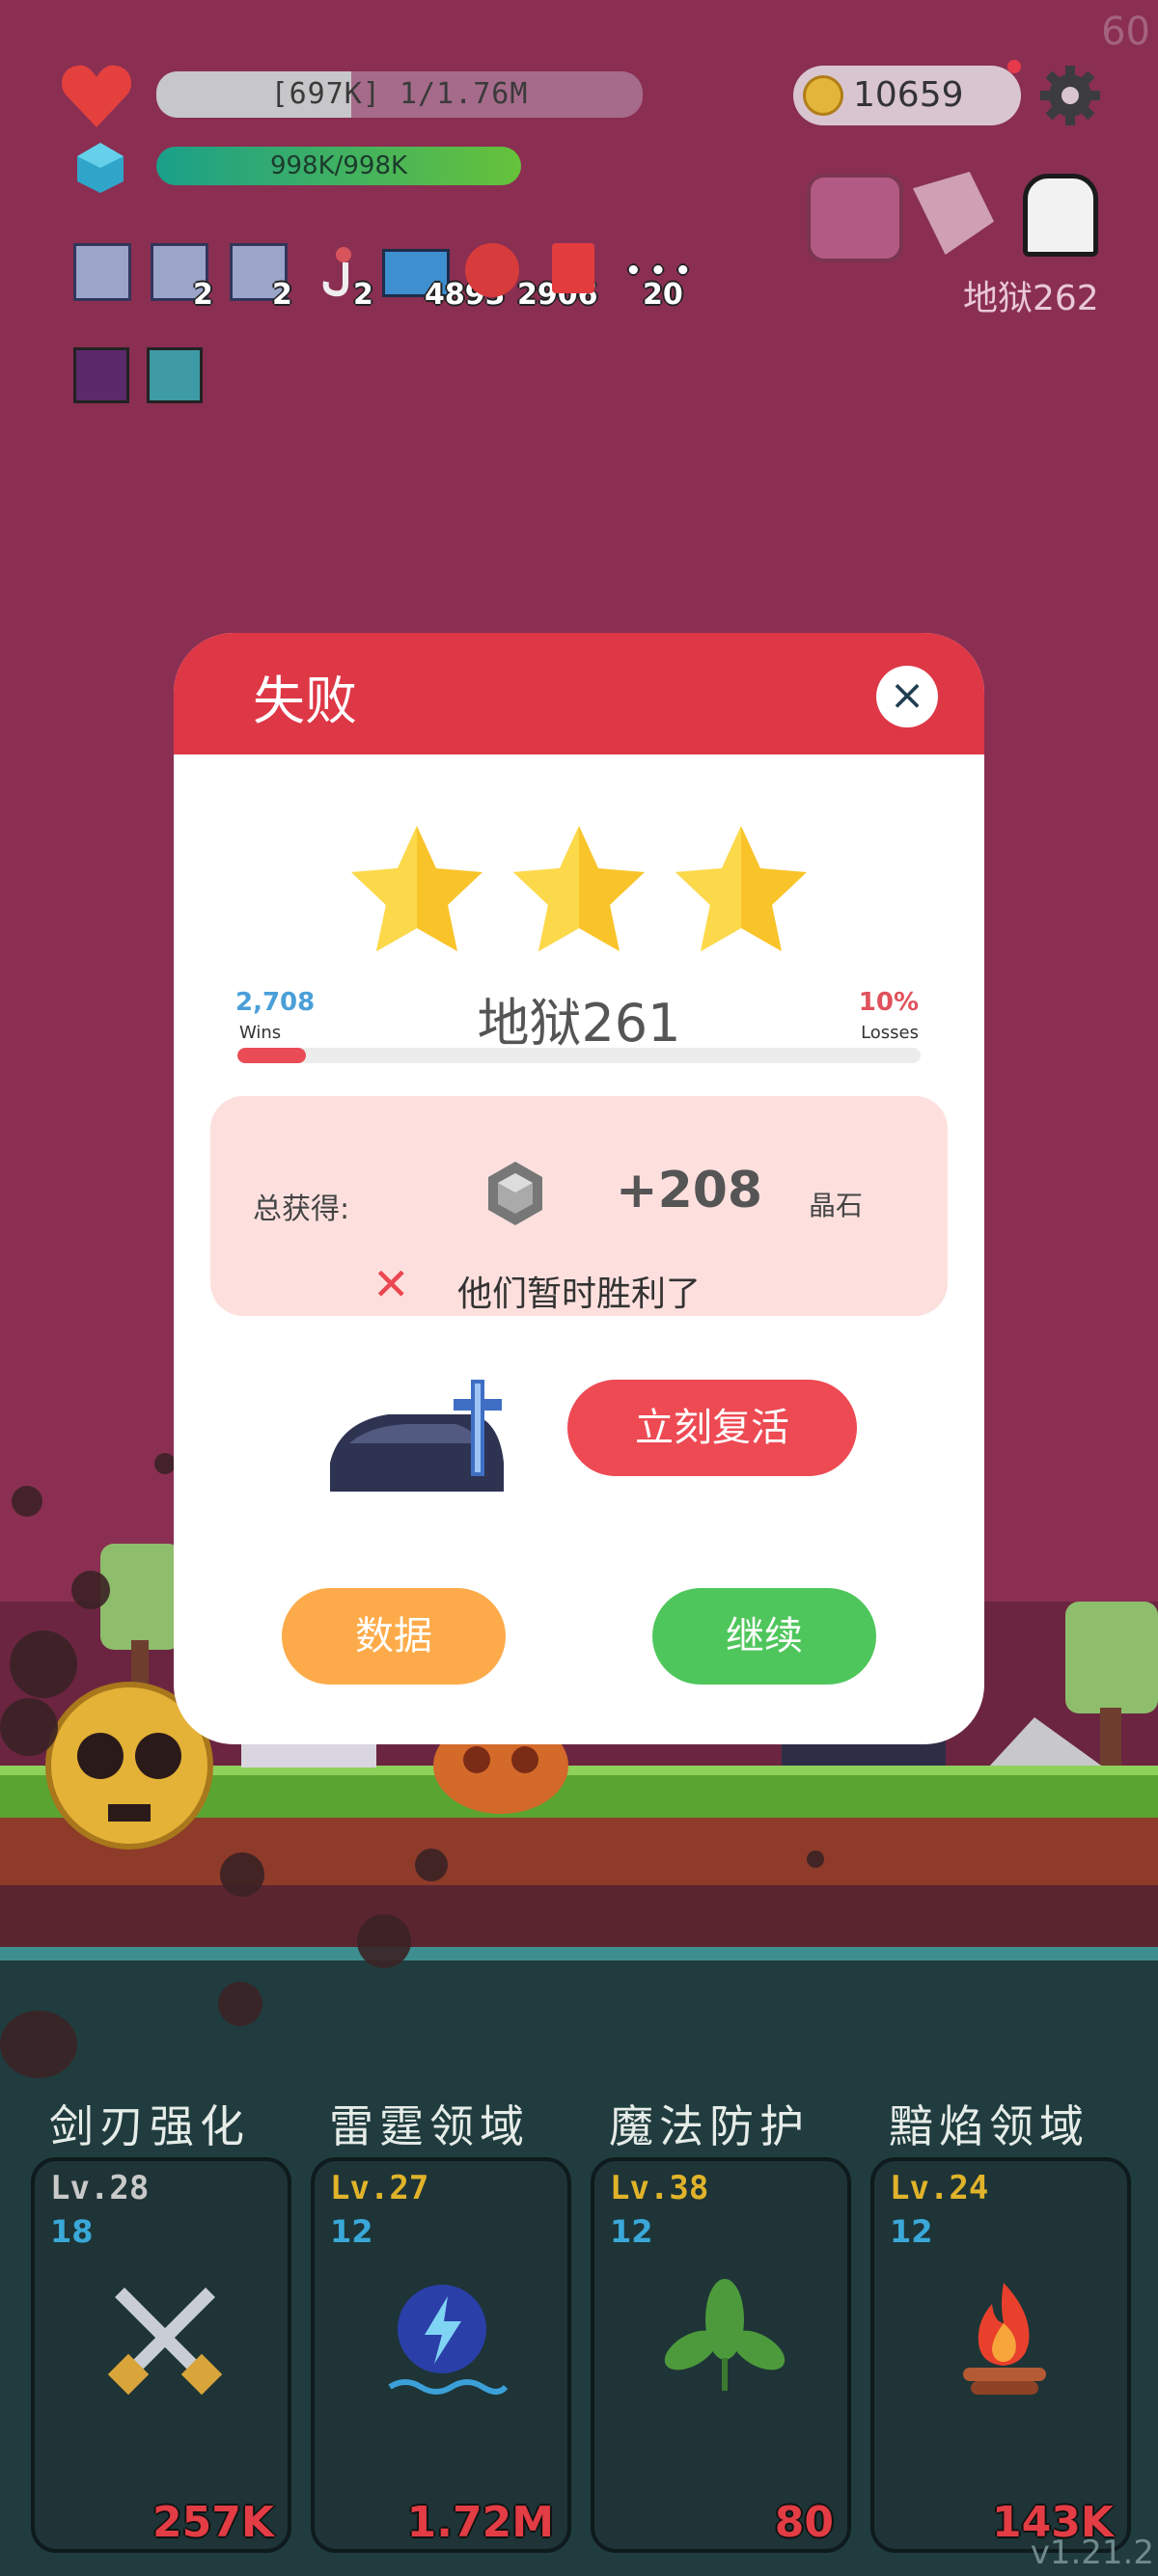  What do you see at coordinates (663, 295) in the screenshot?
I see `item-count: 20` at bounding box center [663, 295].